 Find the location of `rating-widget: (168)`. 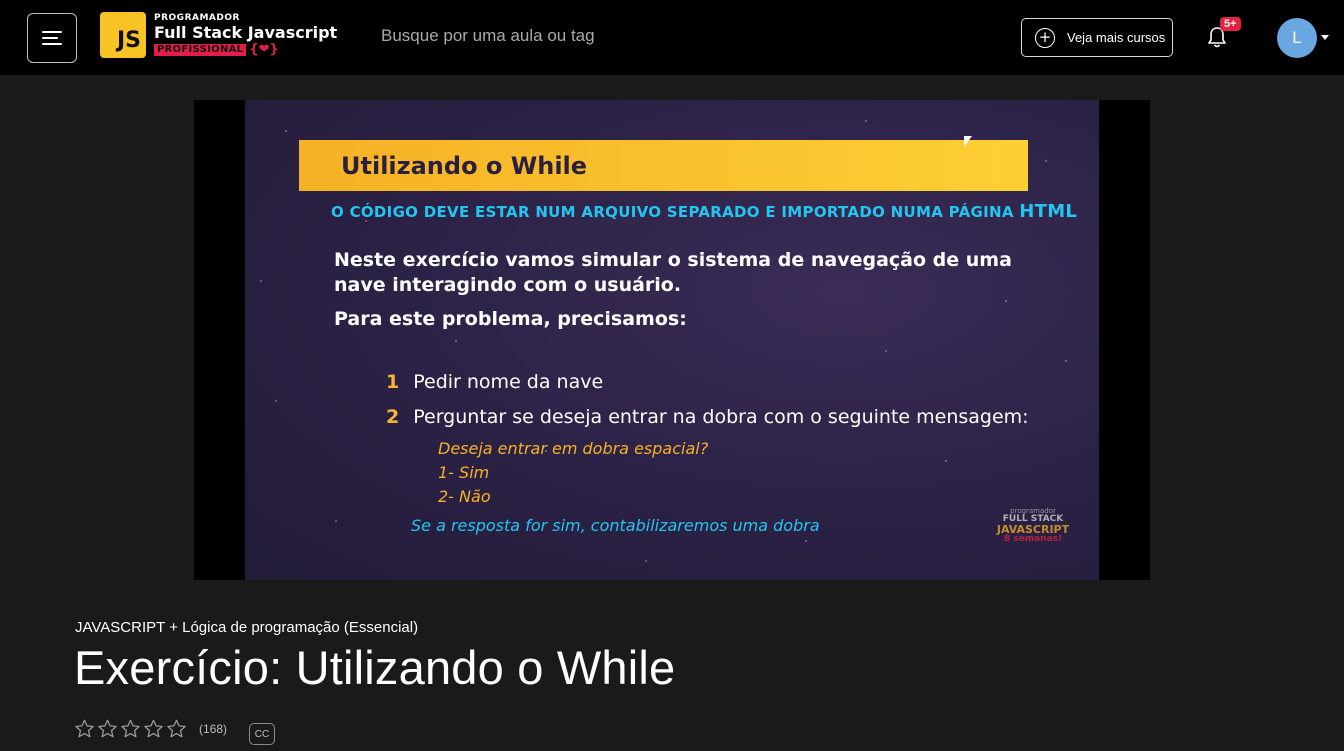

rating-widget: (168) is located at coordinates (150, 729).